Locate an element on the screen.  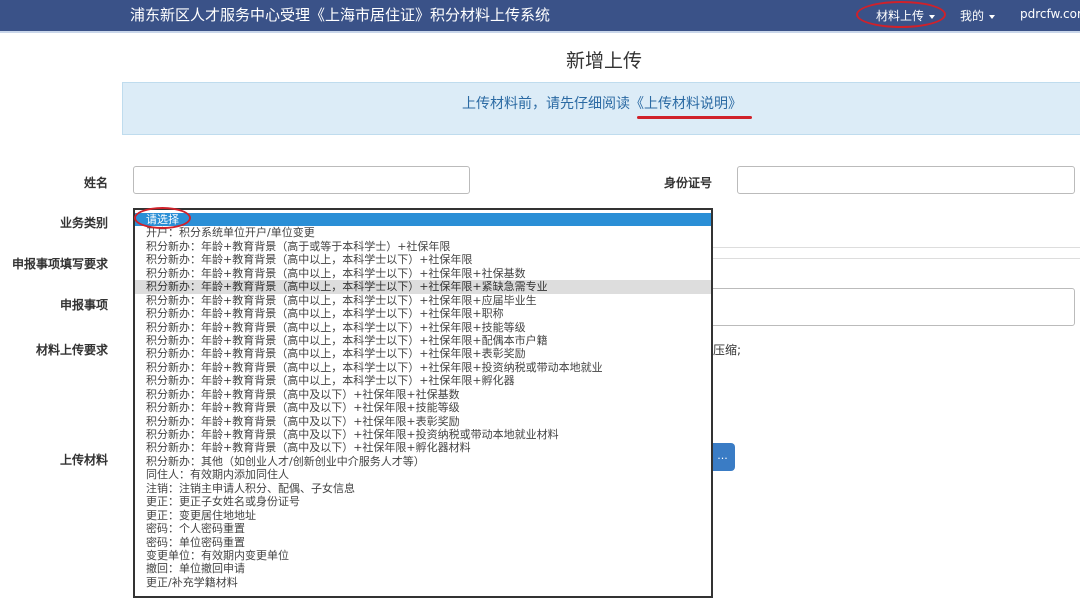
material-requirement-tail: 压缩; is located at coordinates (727, 350).